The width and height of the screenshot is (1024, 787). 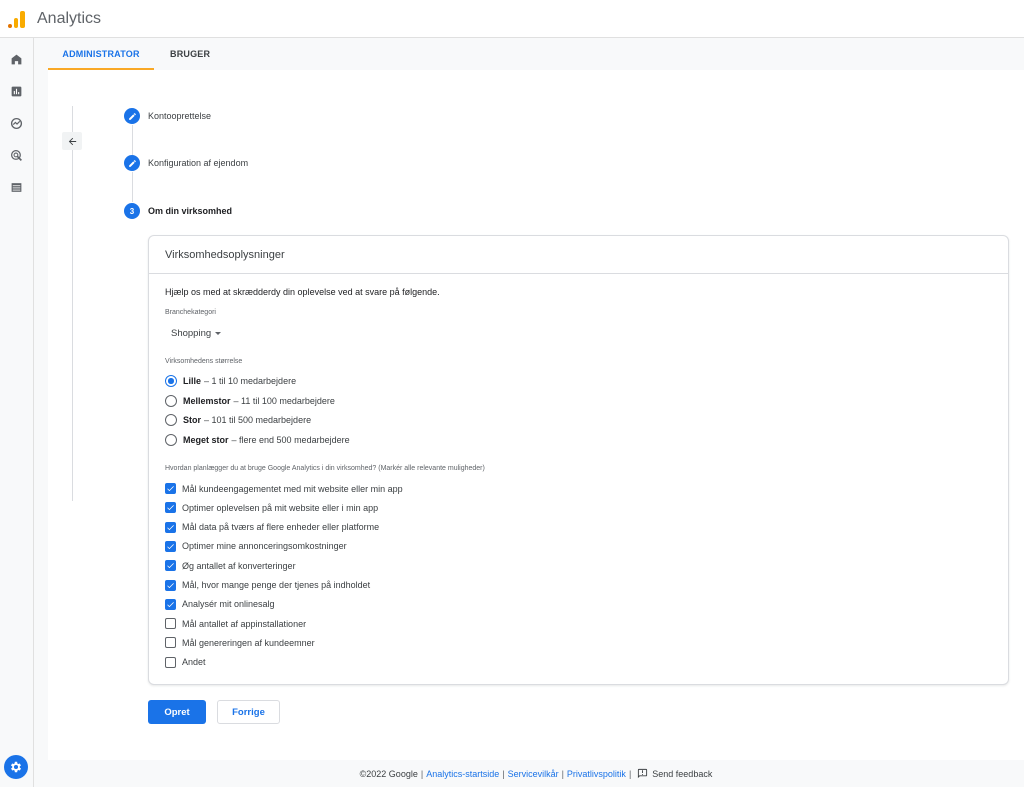 I want to click on size-option-name: Lille, so click(x=192, y=381).